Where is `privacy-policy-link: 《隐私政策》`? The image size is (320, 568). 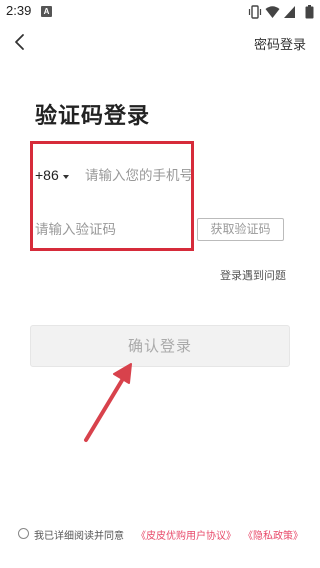 privacy-policy-link: 《隐私政策》 is located at coordinates (273, 534).